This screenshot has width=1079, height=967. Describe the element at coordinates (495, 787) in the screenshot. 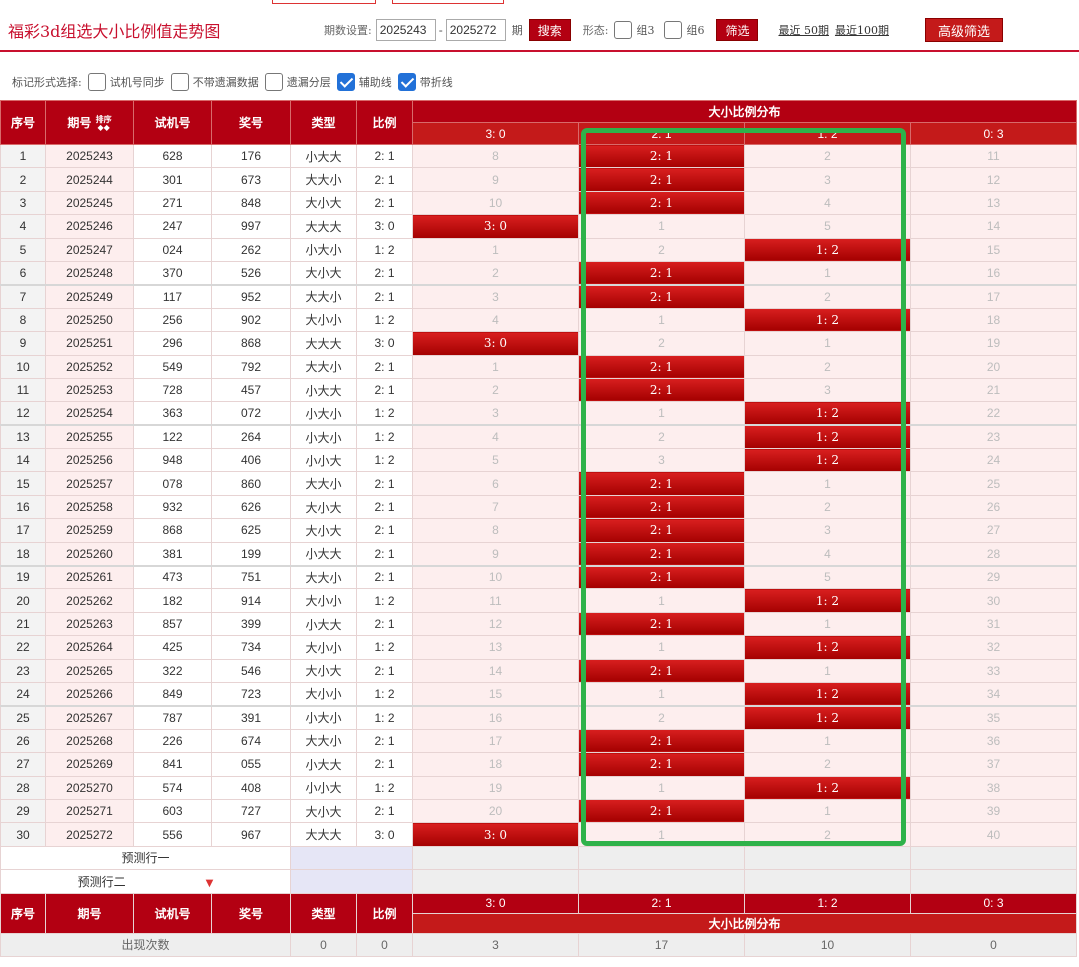

I see `dist-miss-cell: 19` at that location.